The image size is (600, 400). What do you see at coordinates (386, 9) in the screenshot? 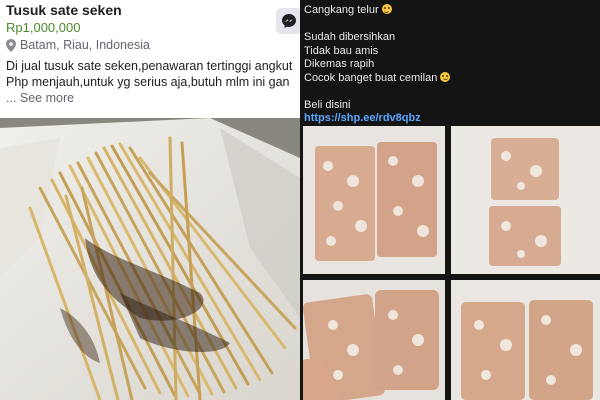
I see `smile-emoji-icon` at bounding box center [386, 9].